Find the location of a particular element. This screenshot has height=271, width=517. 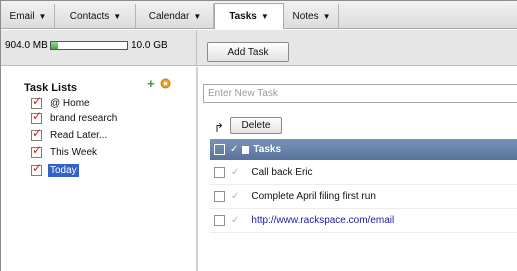

new-task-input is located at coordinates (360, 93).